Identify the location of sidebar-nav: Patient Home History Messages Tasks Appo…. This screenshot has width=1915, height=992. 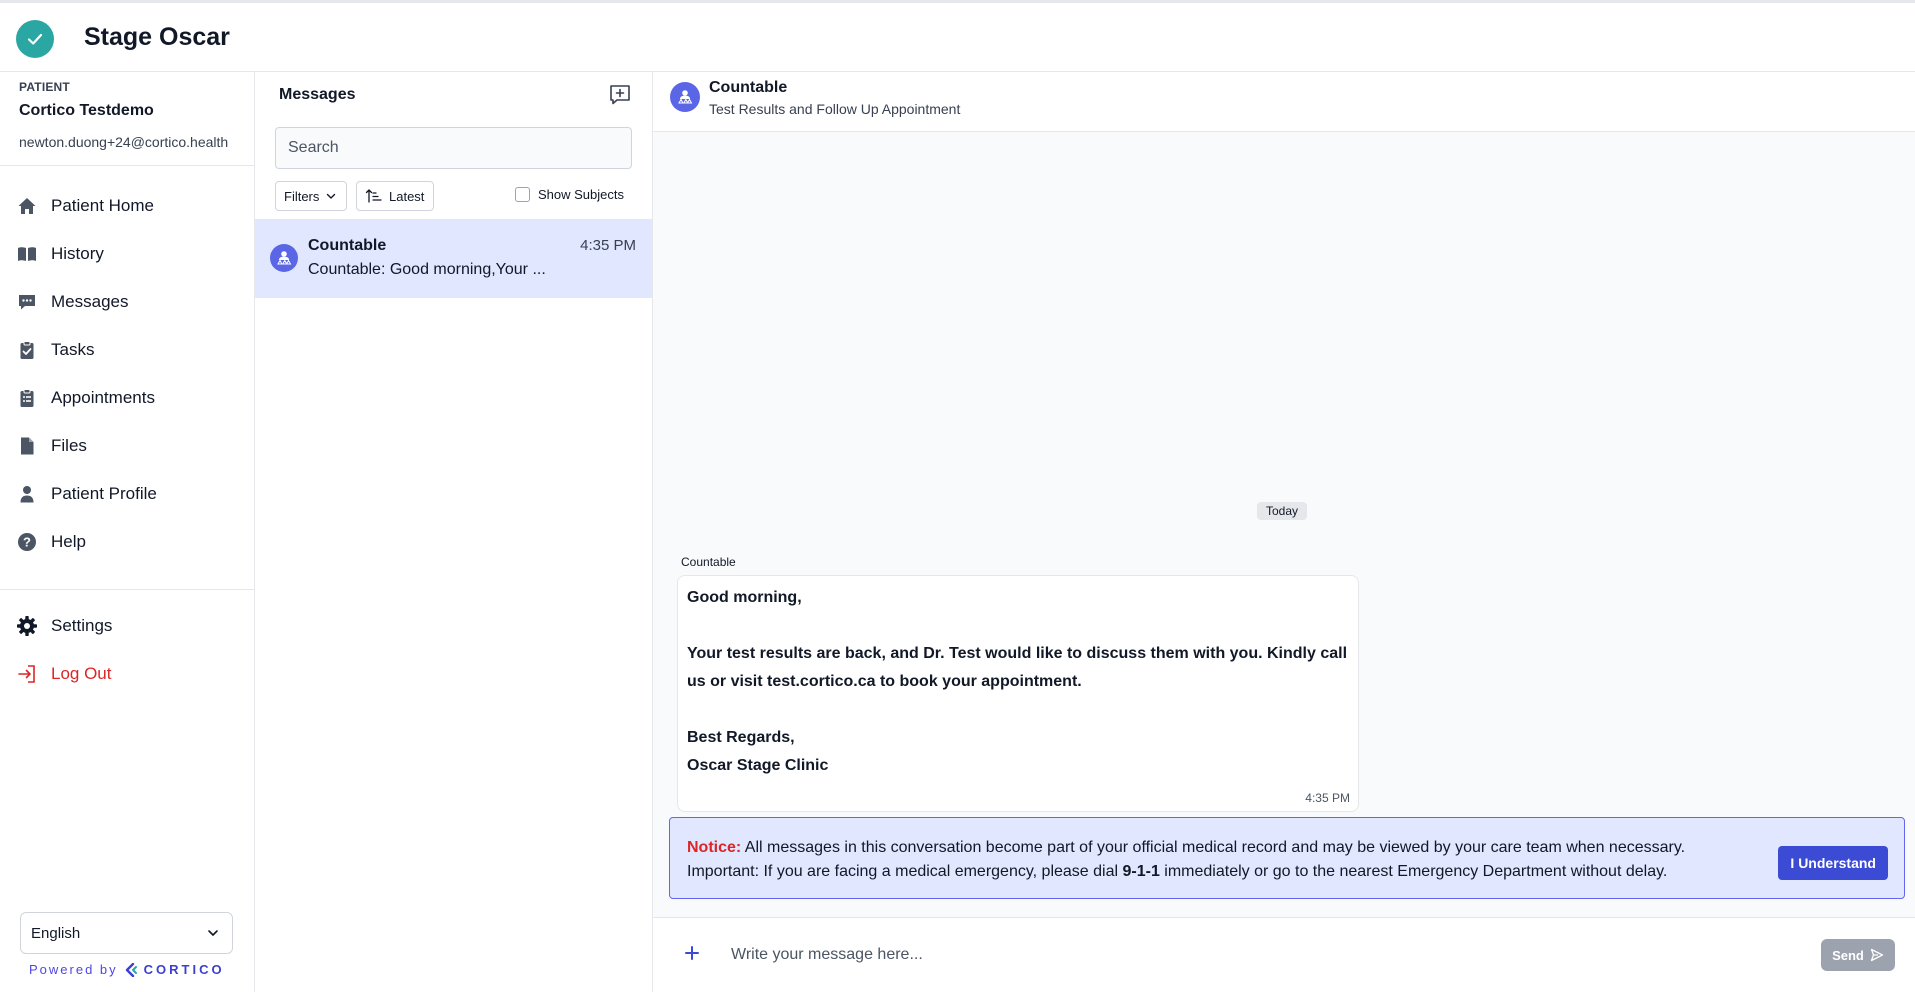
(127, 374).